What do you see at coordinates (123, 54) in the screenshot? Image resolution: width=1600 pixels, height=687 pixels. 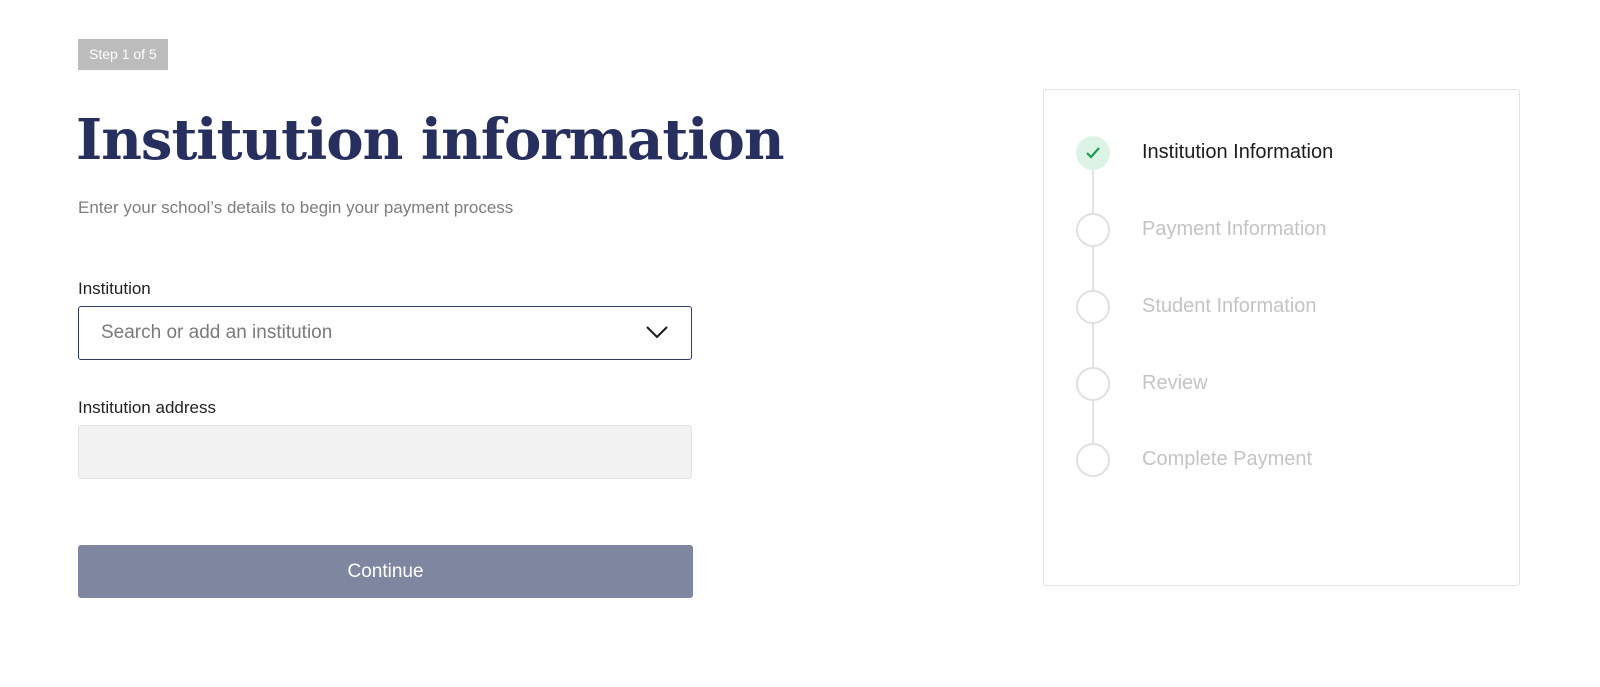 I see `step-indicator-badge: Step 1 of 5` at bounding box center [123, 54].